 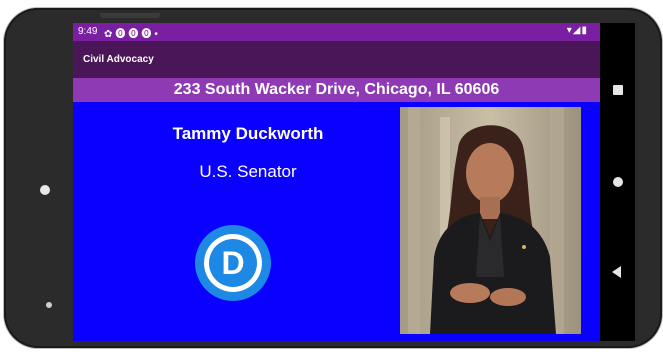 I want to click on home-circle-icon, so click(x=618, y=182).